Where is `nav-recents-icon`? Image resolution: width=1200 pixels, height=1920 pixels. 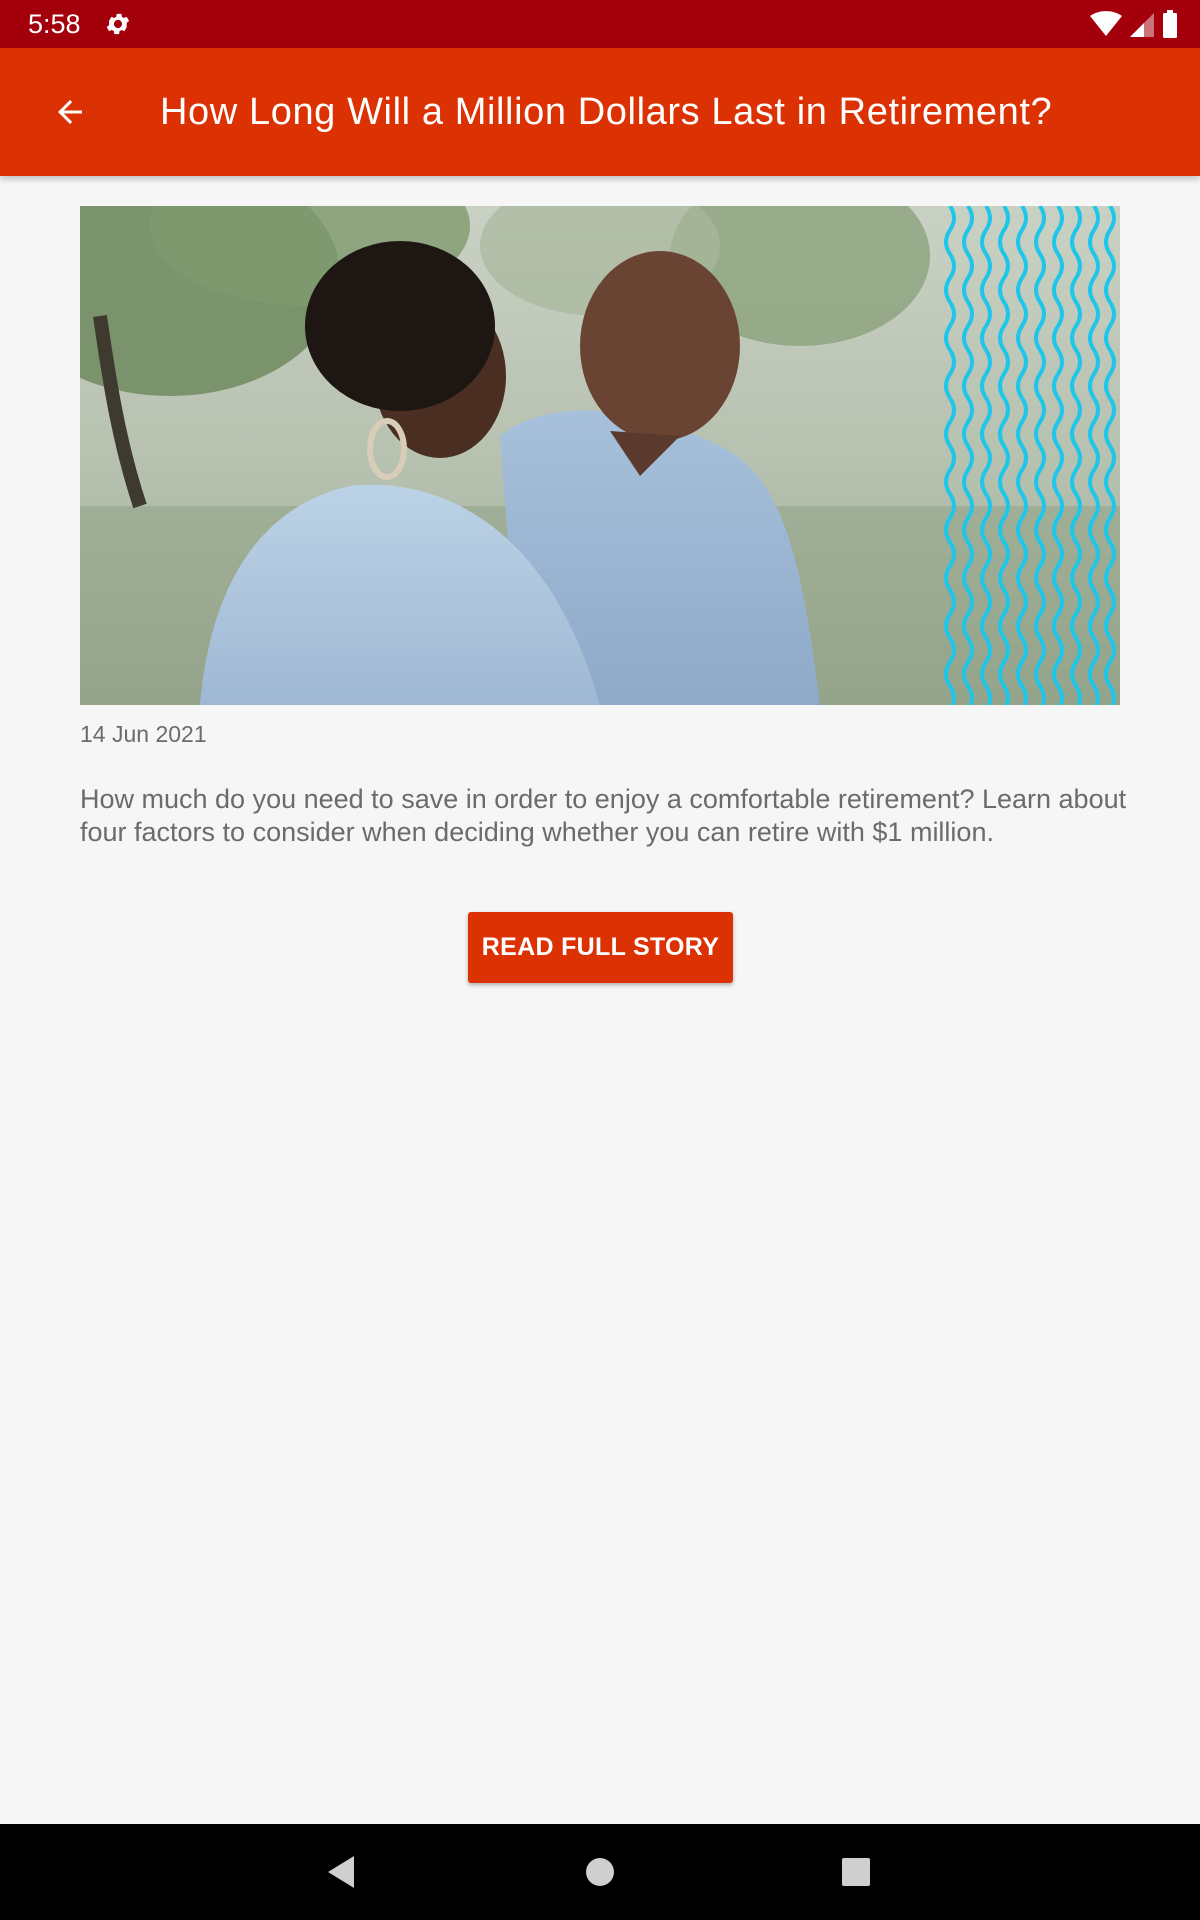
nav-recents-icon is located at coordinates (856, 1872).